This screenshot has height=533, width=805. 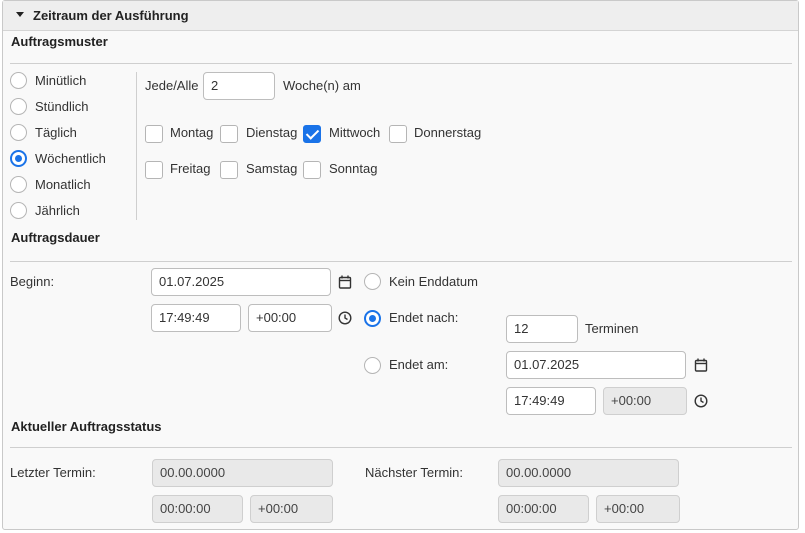 What do you see at coordinates (62, 106) in the screenshot?
I see `radio-label-hourly: Stündlich` at bounding box center [62, 106].